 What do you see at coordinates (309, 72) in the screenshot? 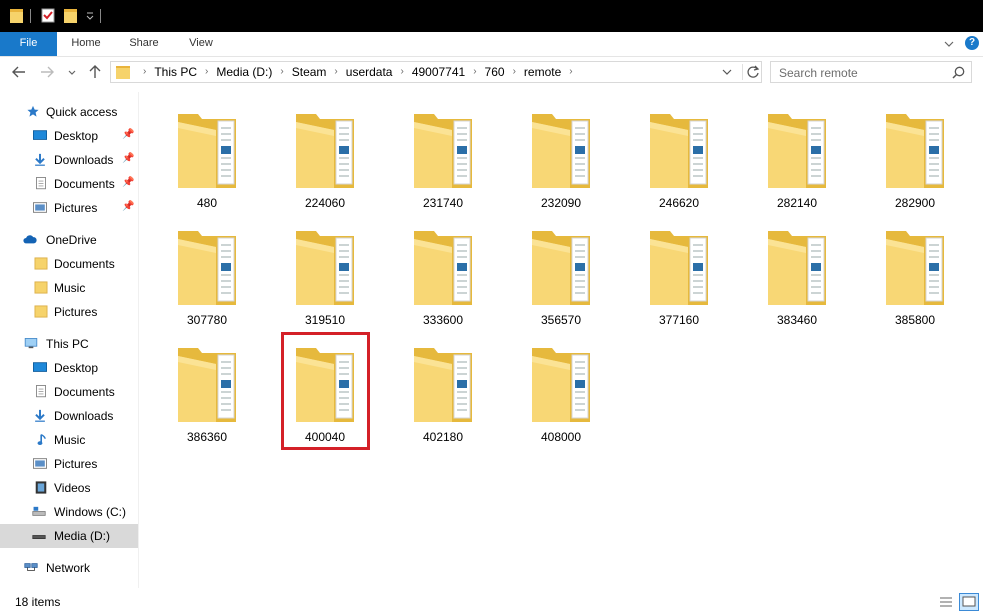
I see `breadcrumb-steam: Steam` at bounding box center [309, 72].